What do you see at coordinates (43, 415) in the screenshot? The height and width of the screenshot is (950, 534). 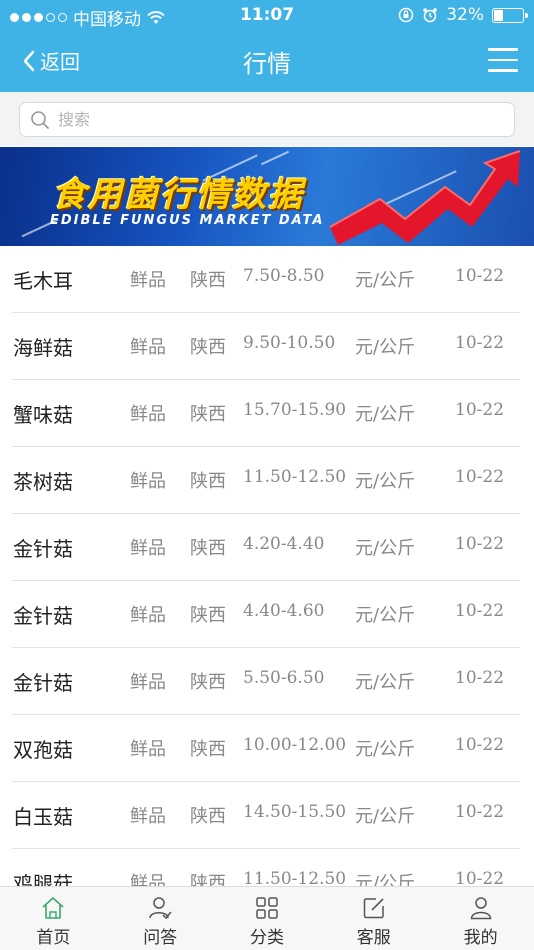 I see `fungus-name: 蟹味菇` at bounding box center [43, 415].